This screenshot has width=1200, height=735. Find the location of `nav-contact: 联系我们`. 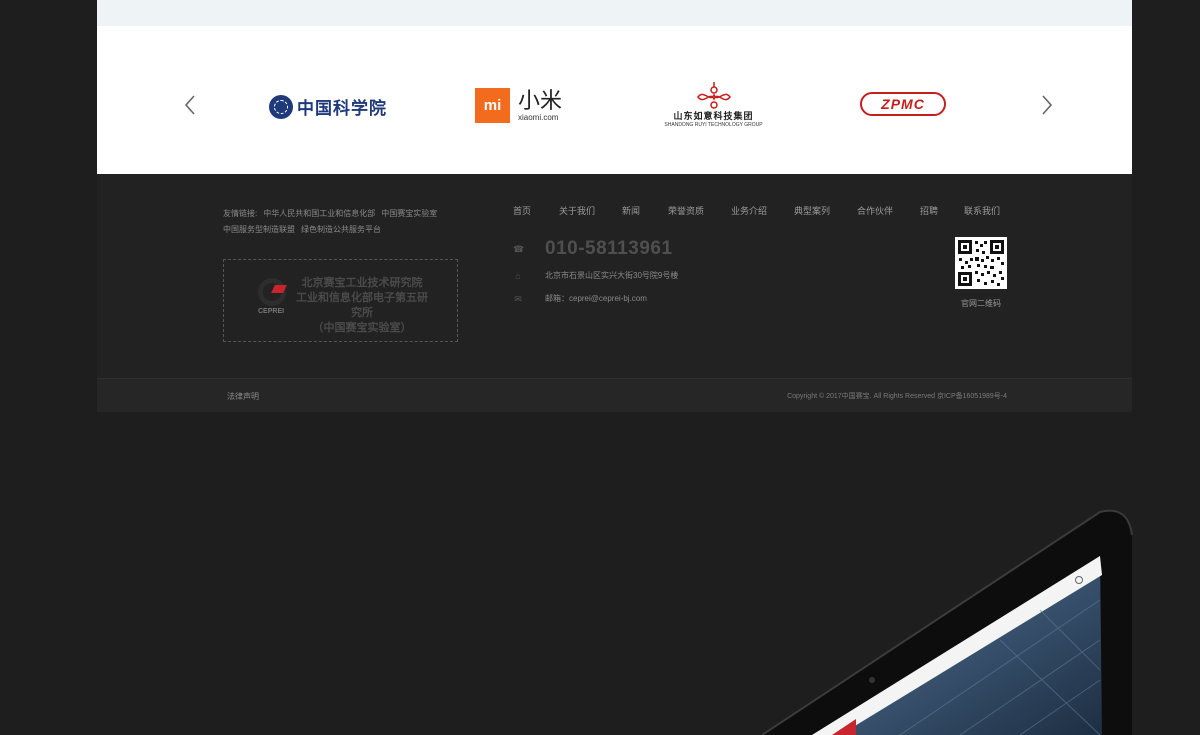

nav-contact: 联系我们 is located at coordinates (989, 210).